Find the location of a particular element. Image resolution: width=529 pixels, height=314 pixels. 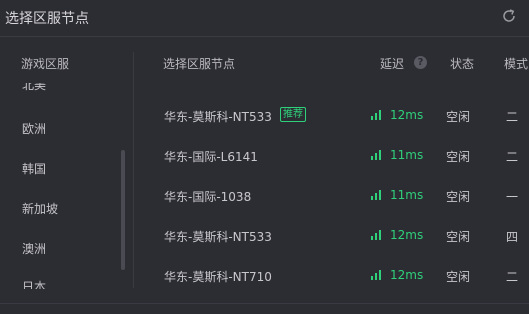

panel-header: 选择区服节点 is located at coordinates (264, 18).